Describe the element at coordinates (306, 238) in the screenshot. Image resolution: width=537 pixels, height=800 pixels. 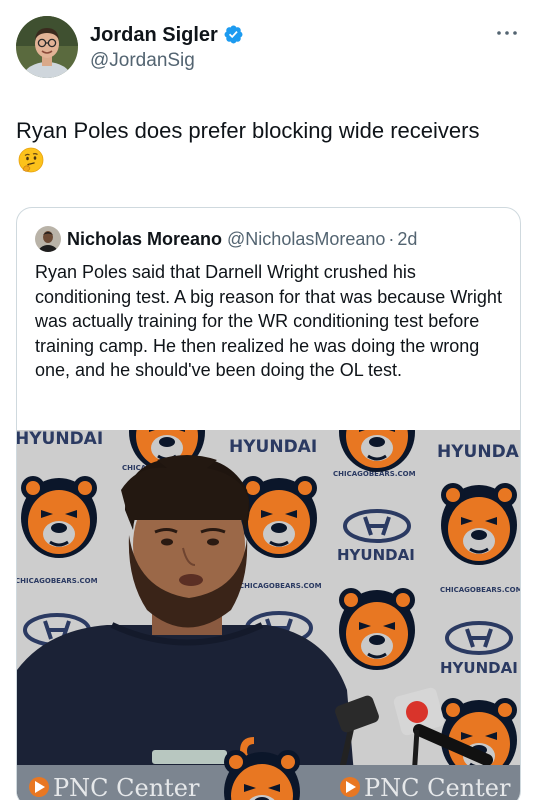
I see `quoted-author-handle: @NicholasMoreano` at that location.